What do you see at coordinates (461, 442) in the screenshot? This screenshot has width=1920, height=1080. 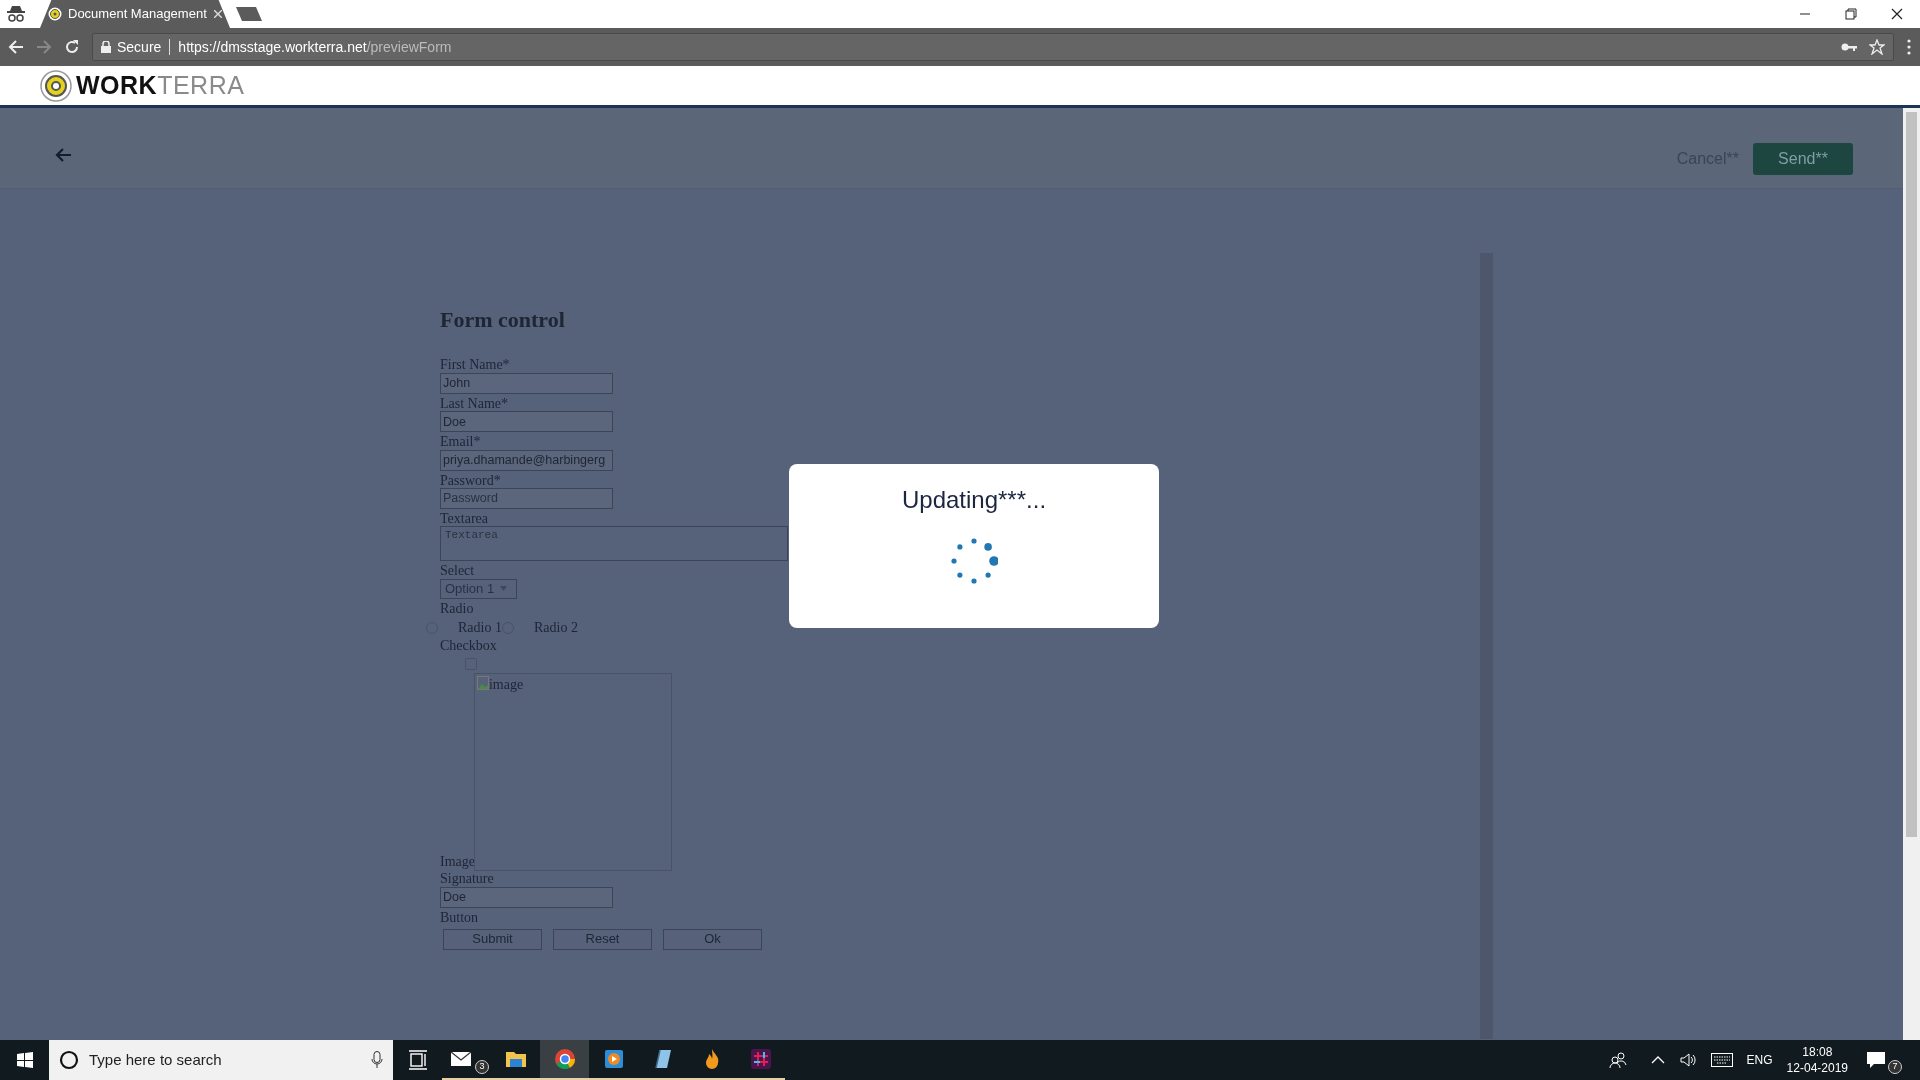 I see `field-label: Email*` at bounding box center [461, 442].